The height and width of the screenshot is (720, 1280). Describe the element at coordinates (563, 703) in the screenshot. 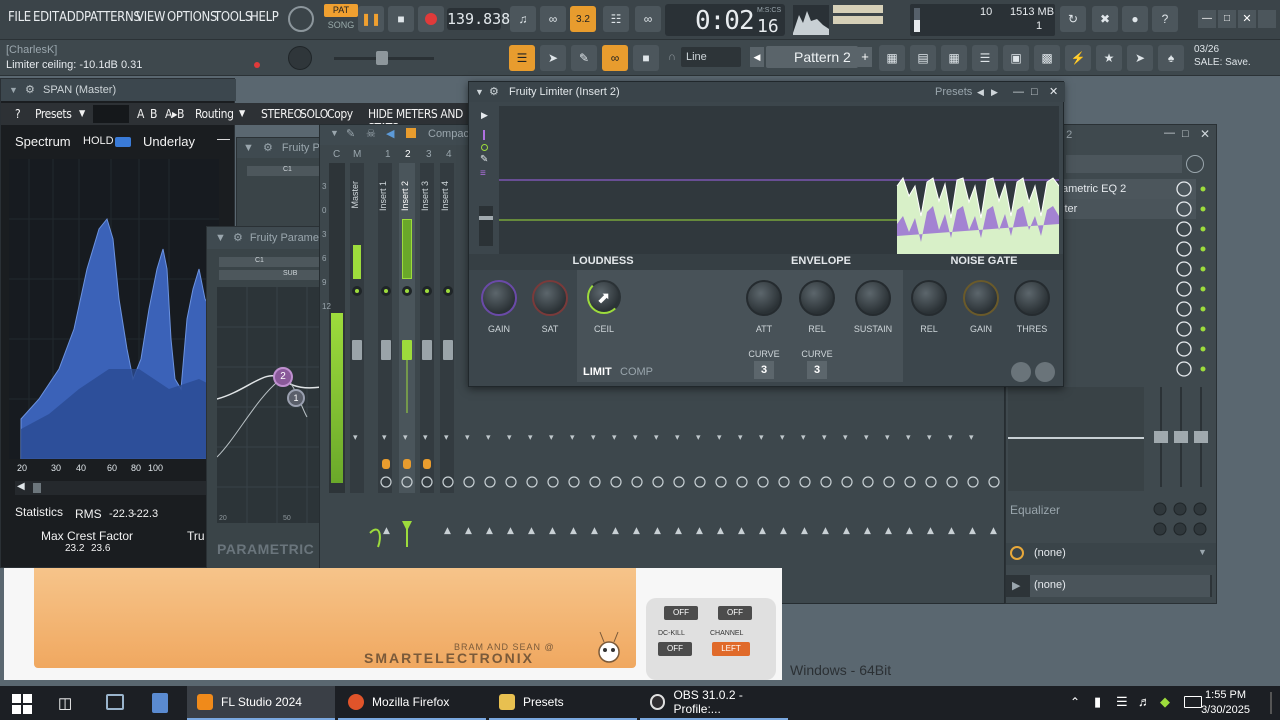

I see `taskbar-presets-folder: Presets` at that location.